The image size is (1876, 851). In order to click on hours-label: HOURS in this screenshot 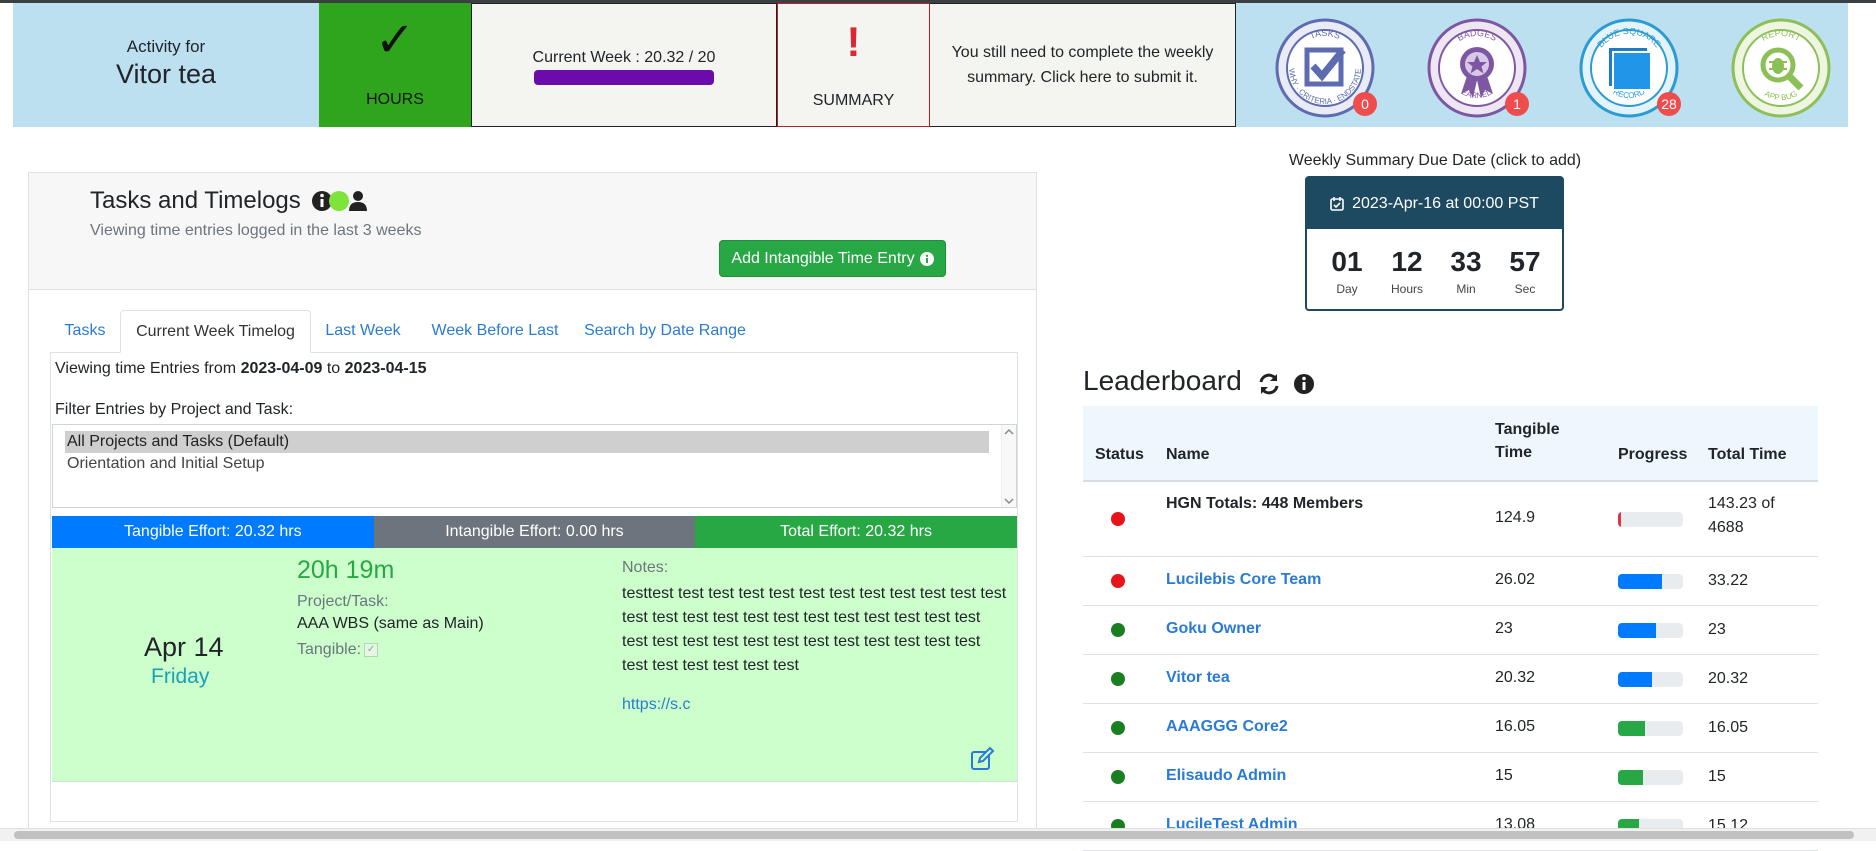, I will do `click(395, 99)`.